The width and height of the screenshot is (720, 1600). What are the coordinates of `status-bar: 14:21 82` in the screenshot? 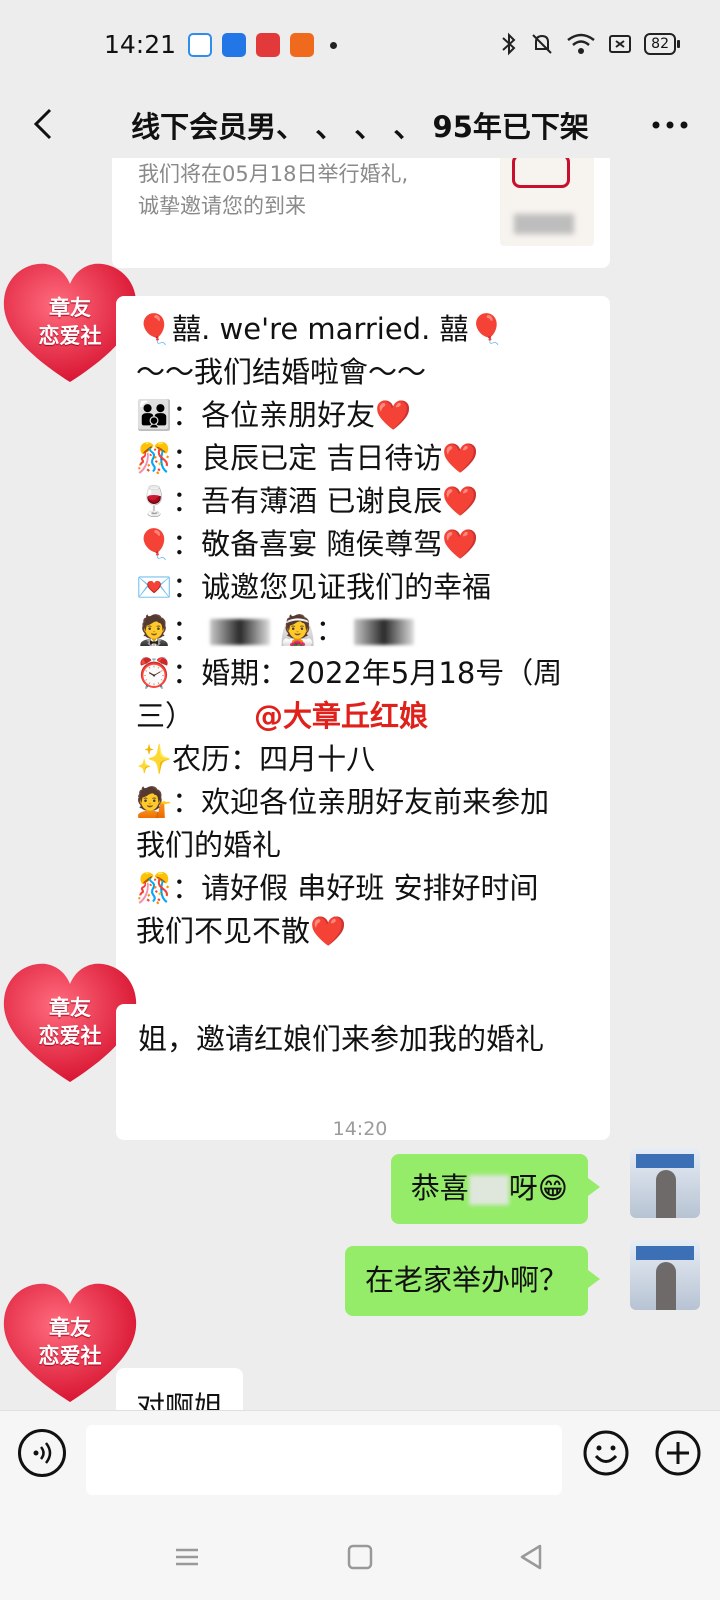 It's located at (360, 45).